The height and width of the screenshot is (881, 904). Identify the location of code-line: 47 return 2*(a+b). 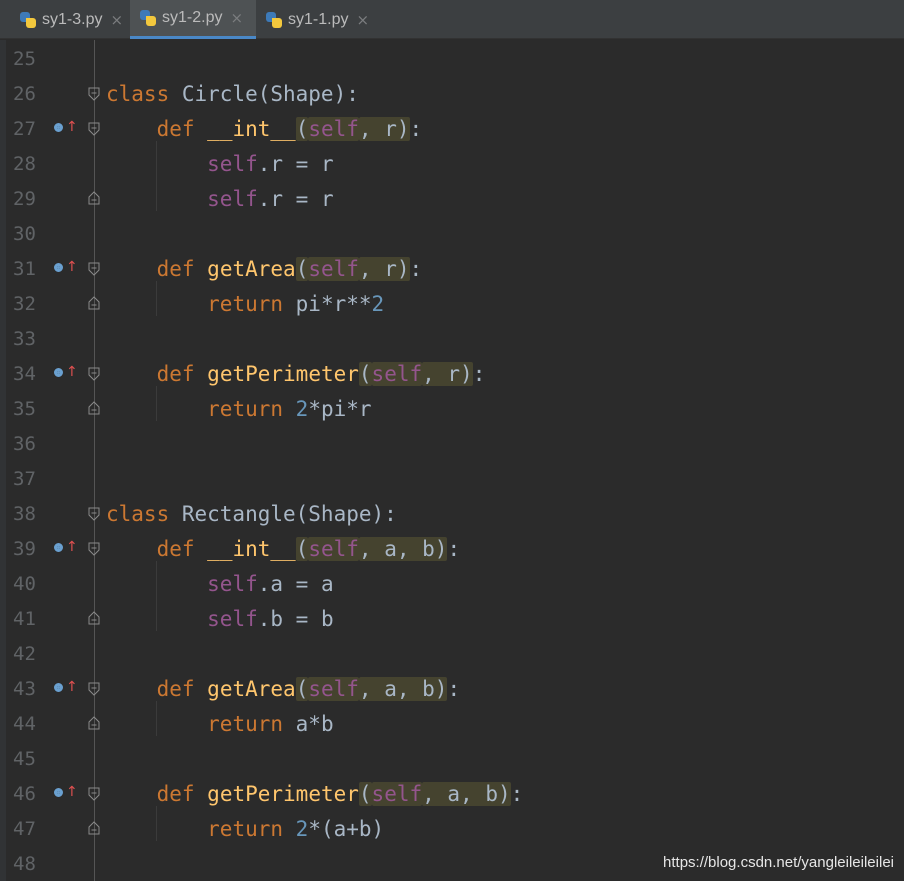
(452, 828).